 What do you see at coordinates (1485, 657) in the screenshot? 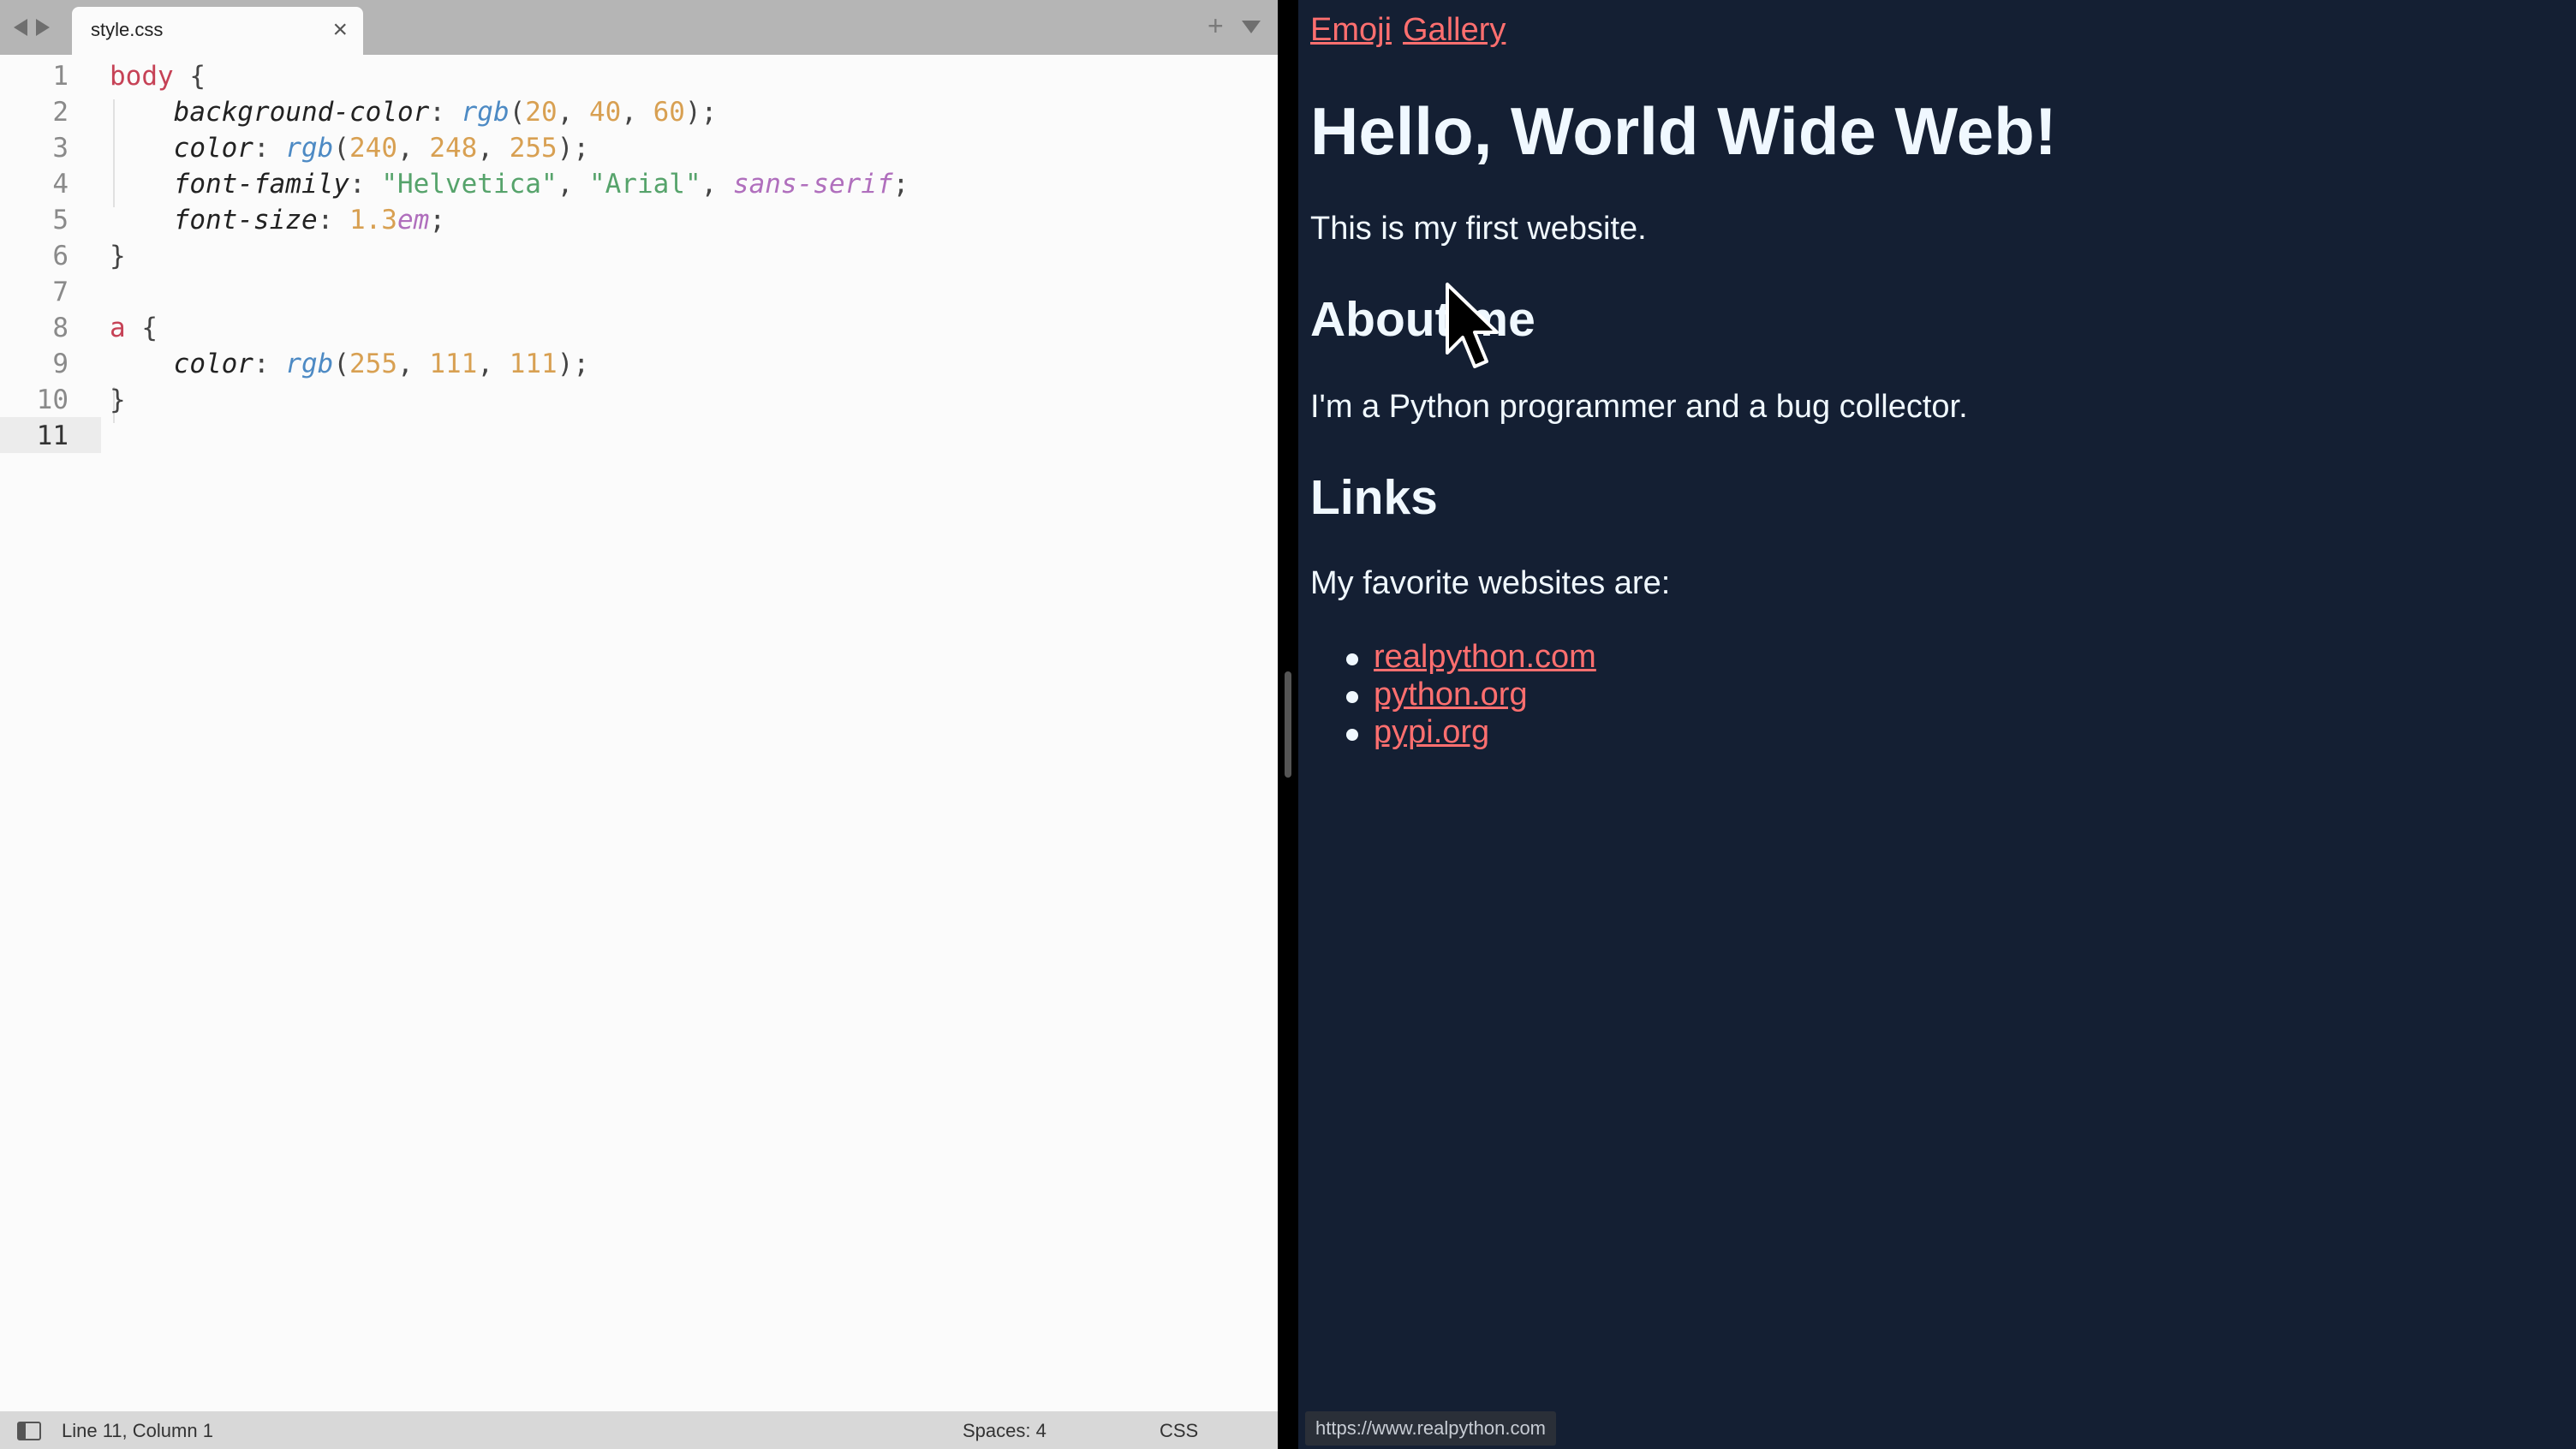
I see `link-realpython: realpython.com` at bounding box center [1485, 657].